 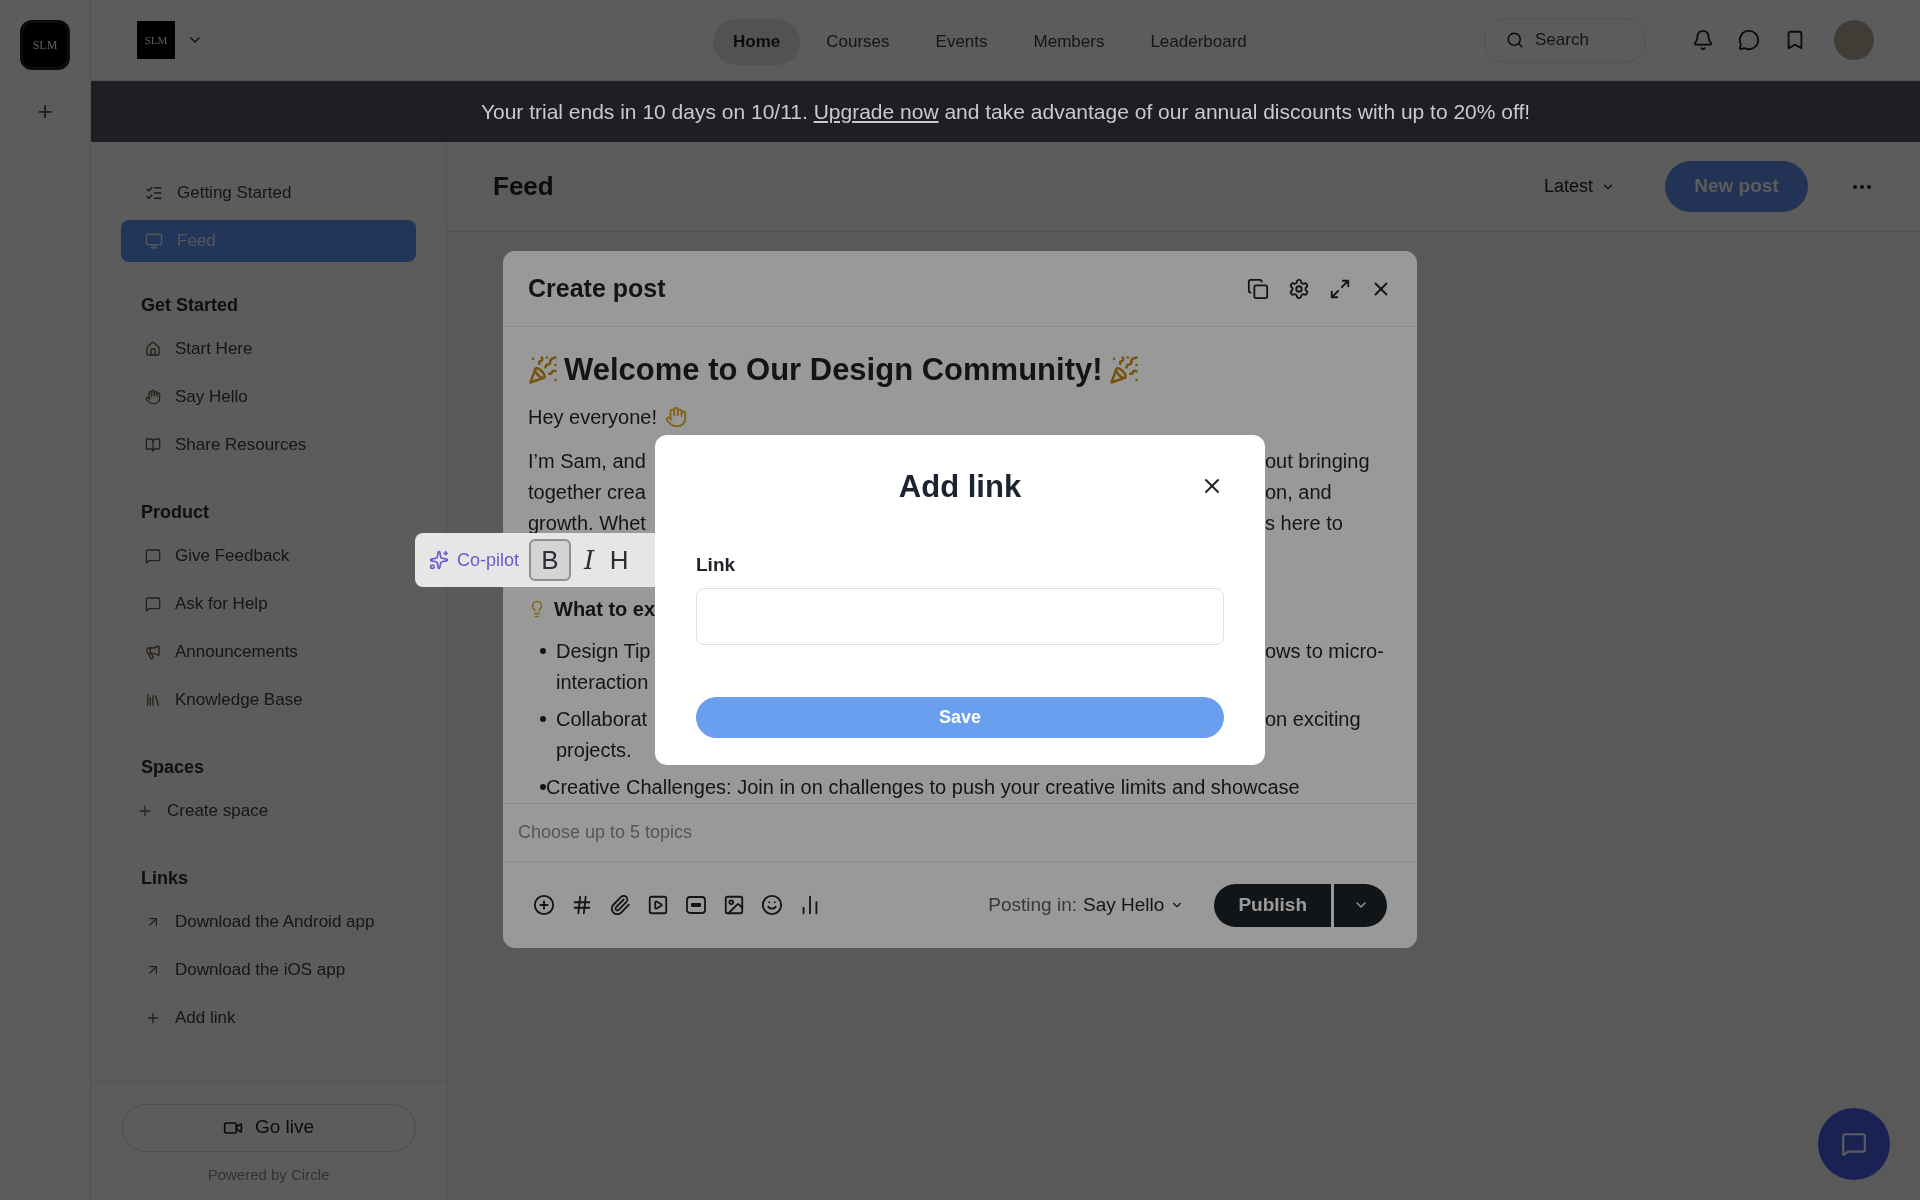 What do you see at coordinates (1198, 42) in the screenshot?
I see `nav-link: Leaderboard` at bounding box center [1198, 42].